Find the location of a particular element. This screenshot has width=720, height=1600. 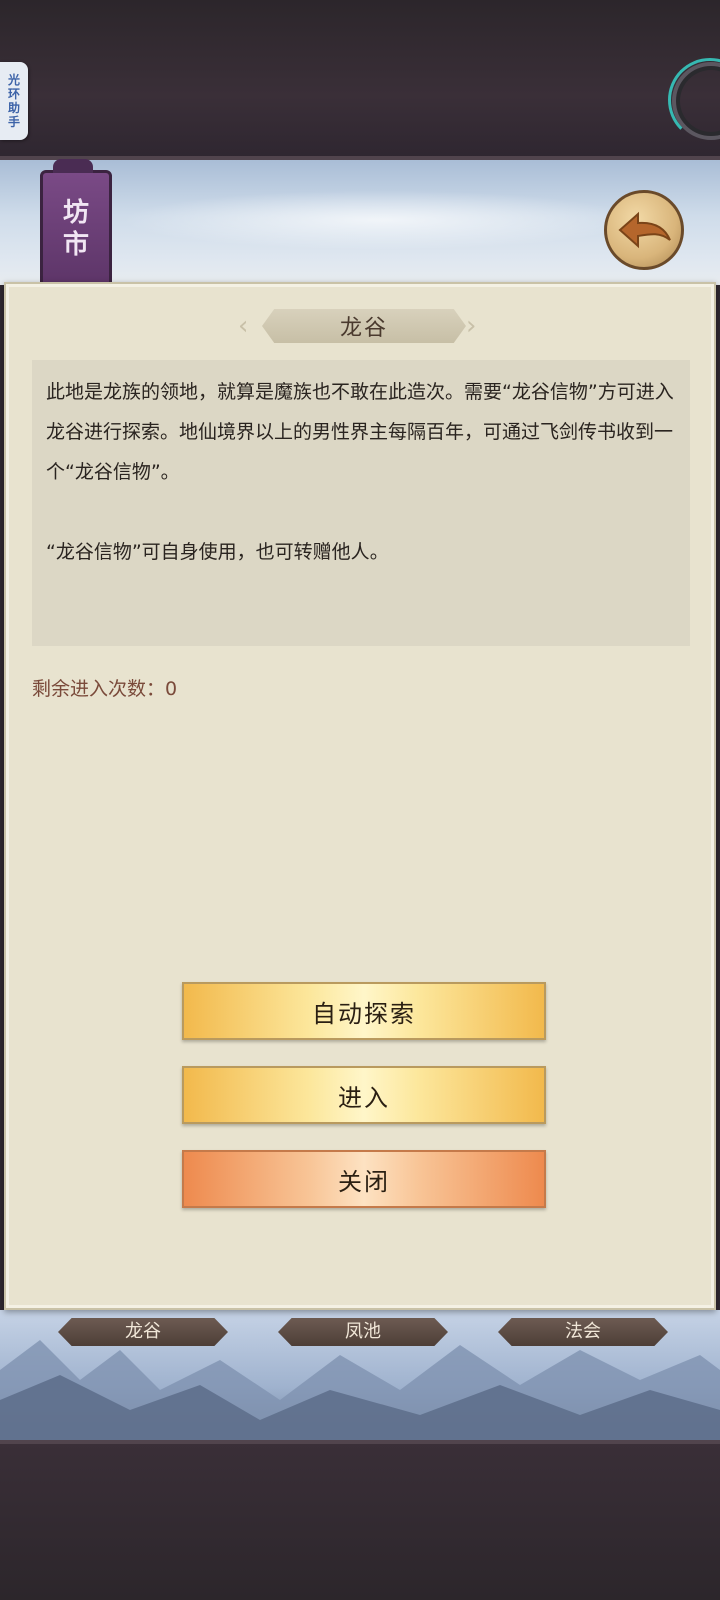

remaining-entries-count: 0 is located at coordinates (171, 689).